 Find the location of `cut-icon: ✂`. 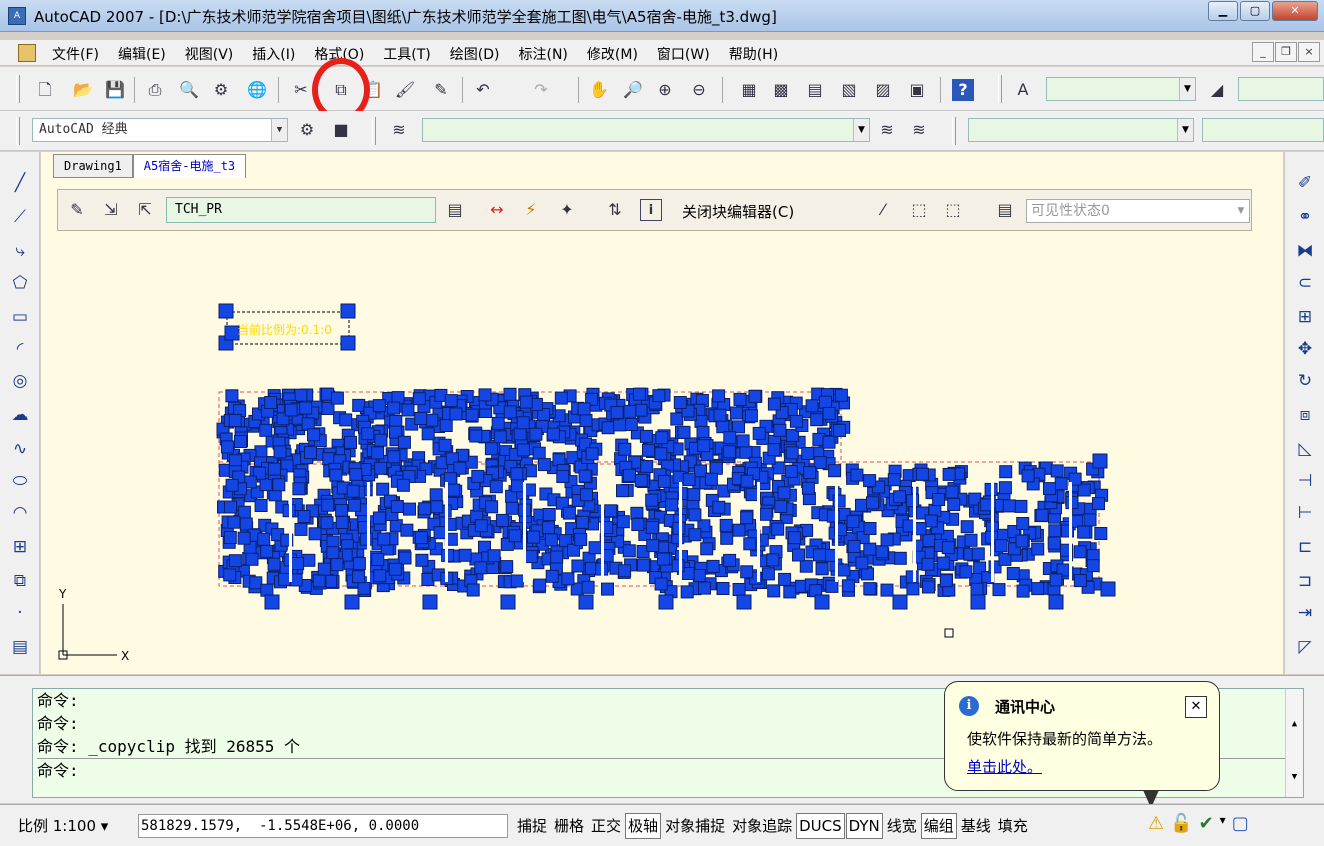

cut-icon: ✂ is located at coordinates (301, 90).